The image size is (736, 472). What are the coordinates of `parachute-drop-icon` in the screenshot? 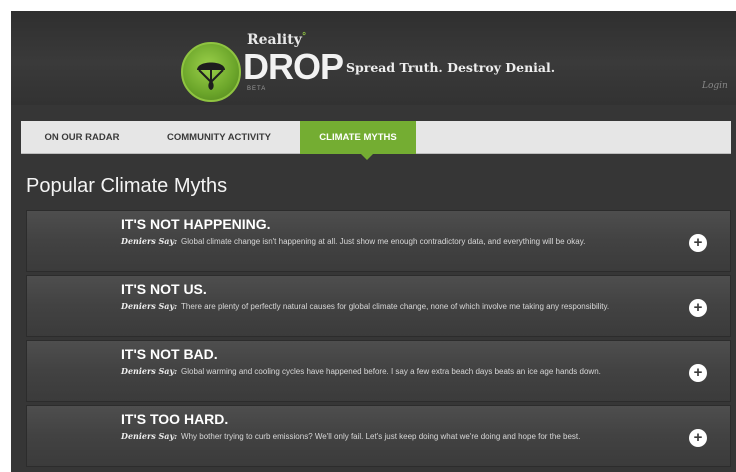 It's located at (211, 72).